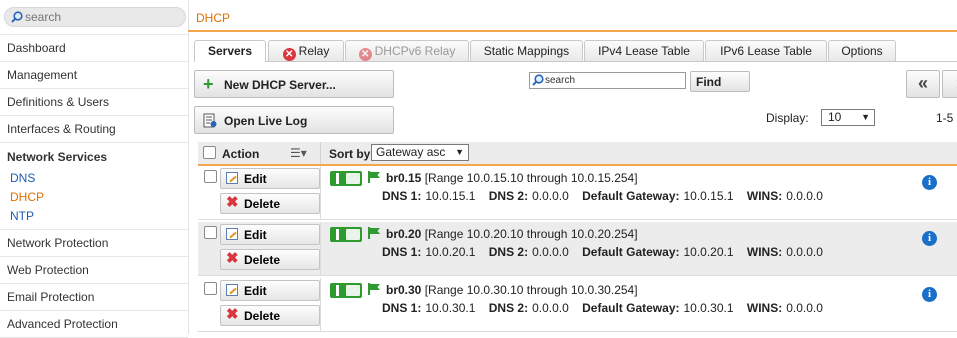 The image size is (957, 338). I want to click on sidebar-item-definitions-users: Definitions & Users, so click(94, 102).